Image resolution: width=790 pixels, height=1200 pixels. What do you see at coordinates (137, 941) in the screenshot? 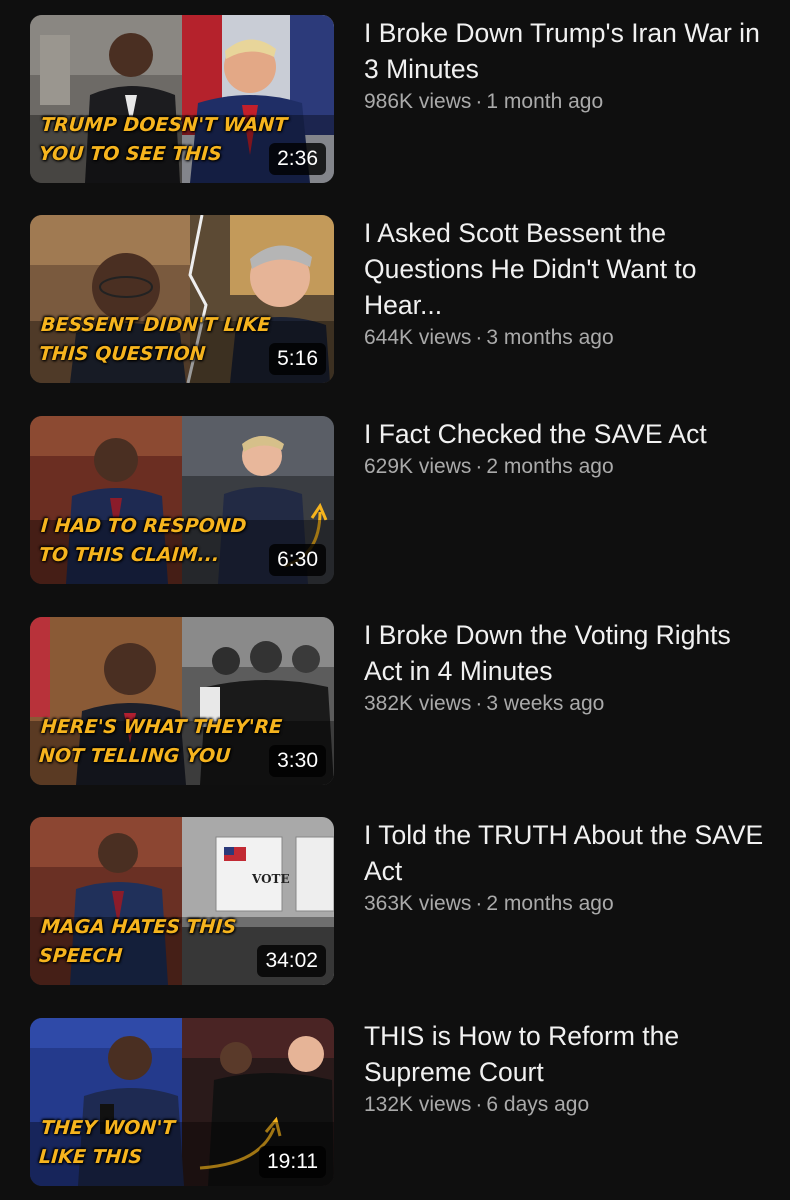
I see `thumbnail-caption: MAGA HATES THIS SPEECH` at bounding box center [137, 941].